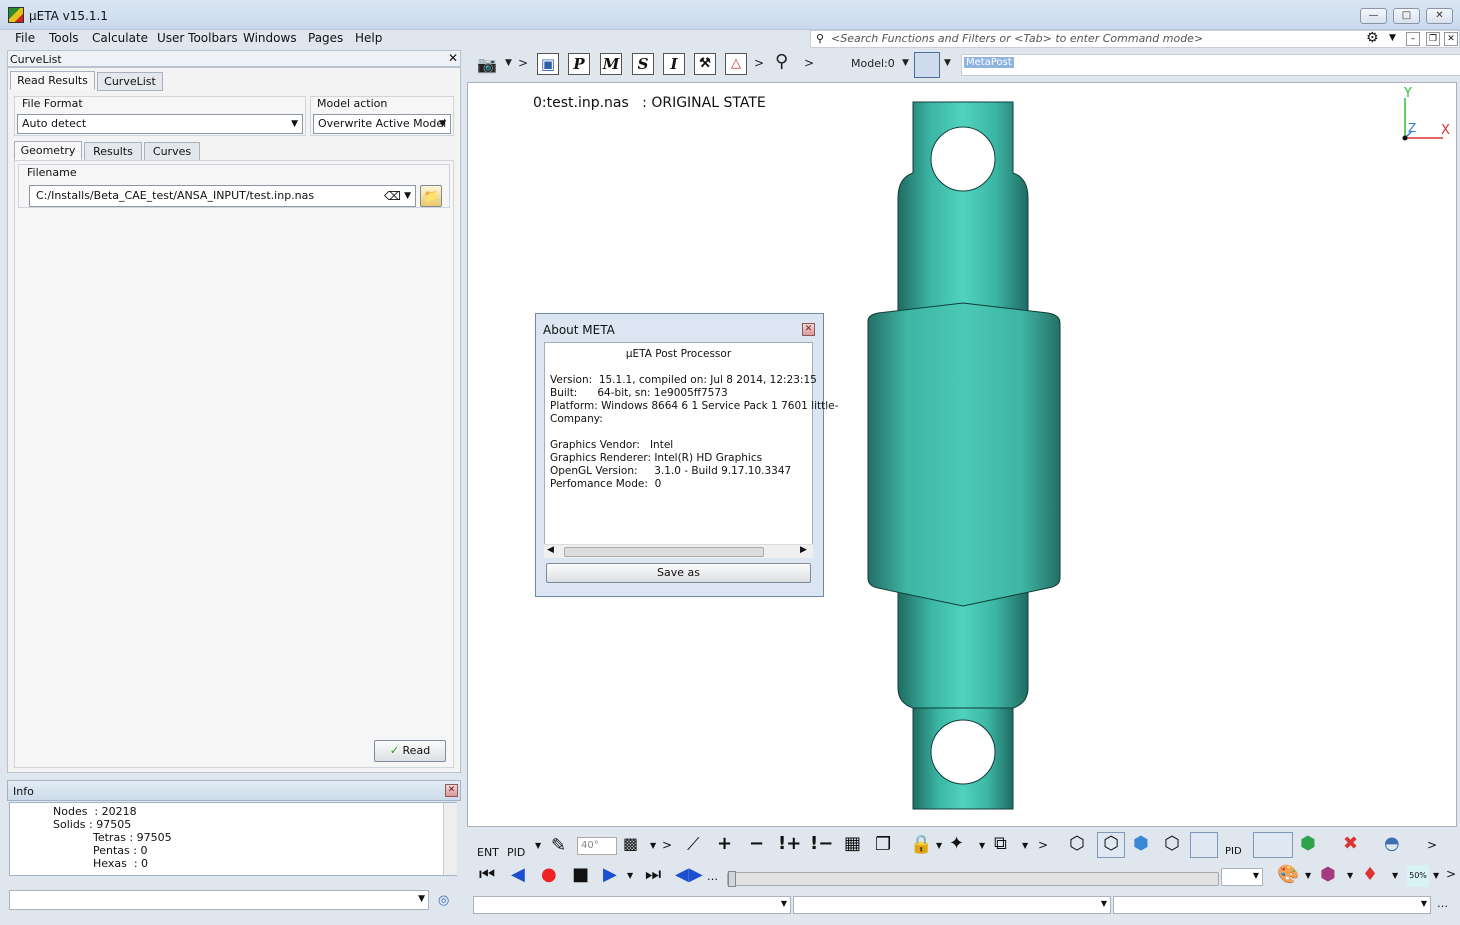 The width and height of the screenshot is (1460, 925). Describe the element at coordinates (952, 905) in the screenshot. I see `status-combo-2: ▼` at that location.